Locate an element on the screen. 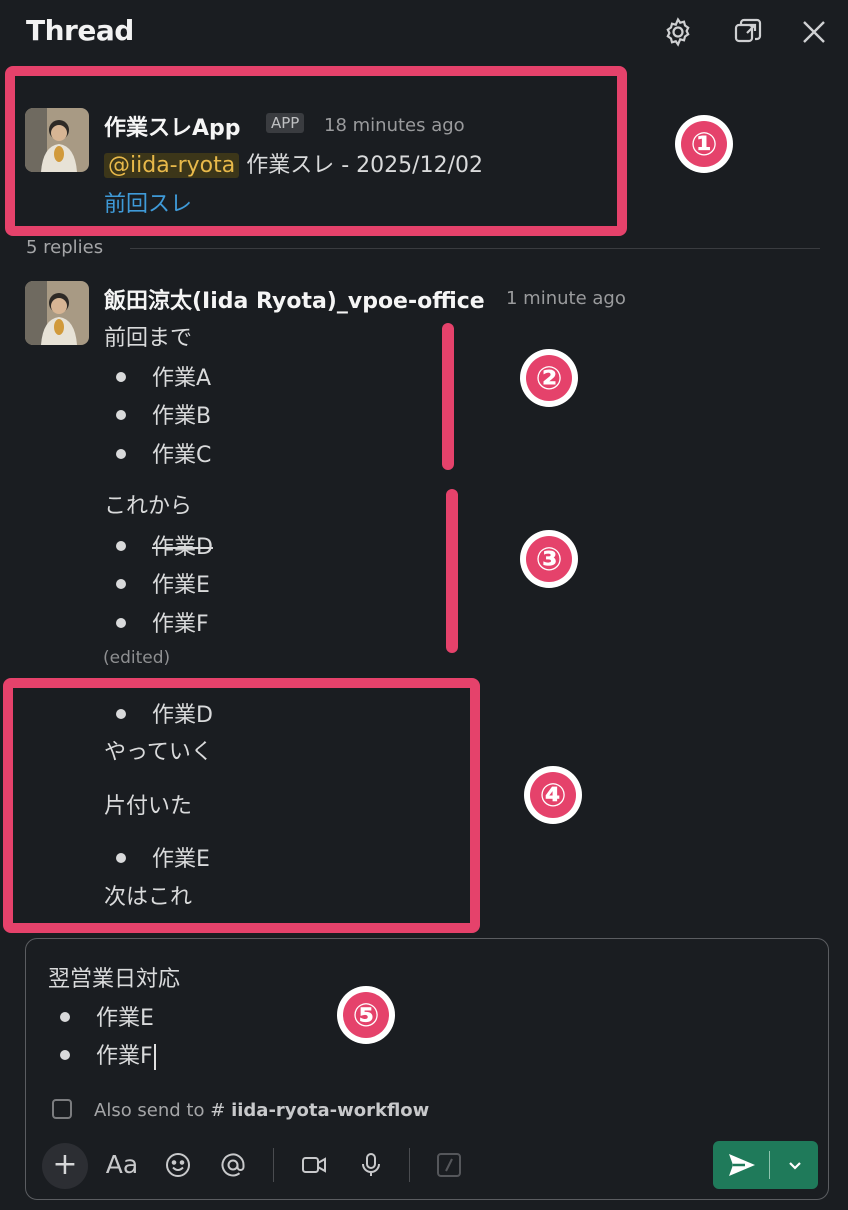 The width and height of the screenshot is (848, 1210). annotation-marker-5: ⑤ is located at coordinates (366, 1015).